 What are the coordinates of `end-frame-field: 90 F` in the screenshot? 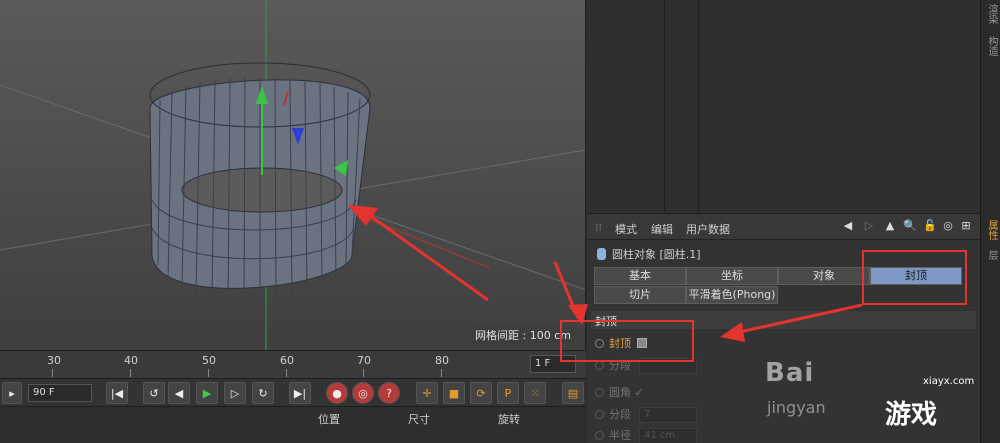 It's located at (60, 393).